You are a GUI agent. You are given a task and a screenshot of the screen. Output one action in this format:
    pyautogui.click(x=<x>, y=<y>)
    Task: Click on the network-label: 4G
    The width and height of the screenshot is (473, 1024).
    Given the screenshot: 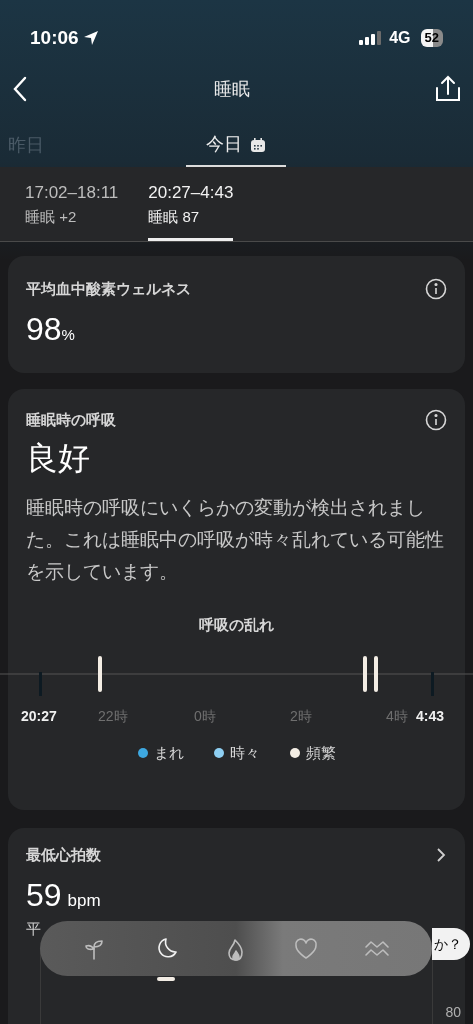 What is the action you would take?
    pyautogui.click(x=400, y=38)
    